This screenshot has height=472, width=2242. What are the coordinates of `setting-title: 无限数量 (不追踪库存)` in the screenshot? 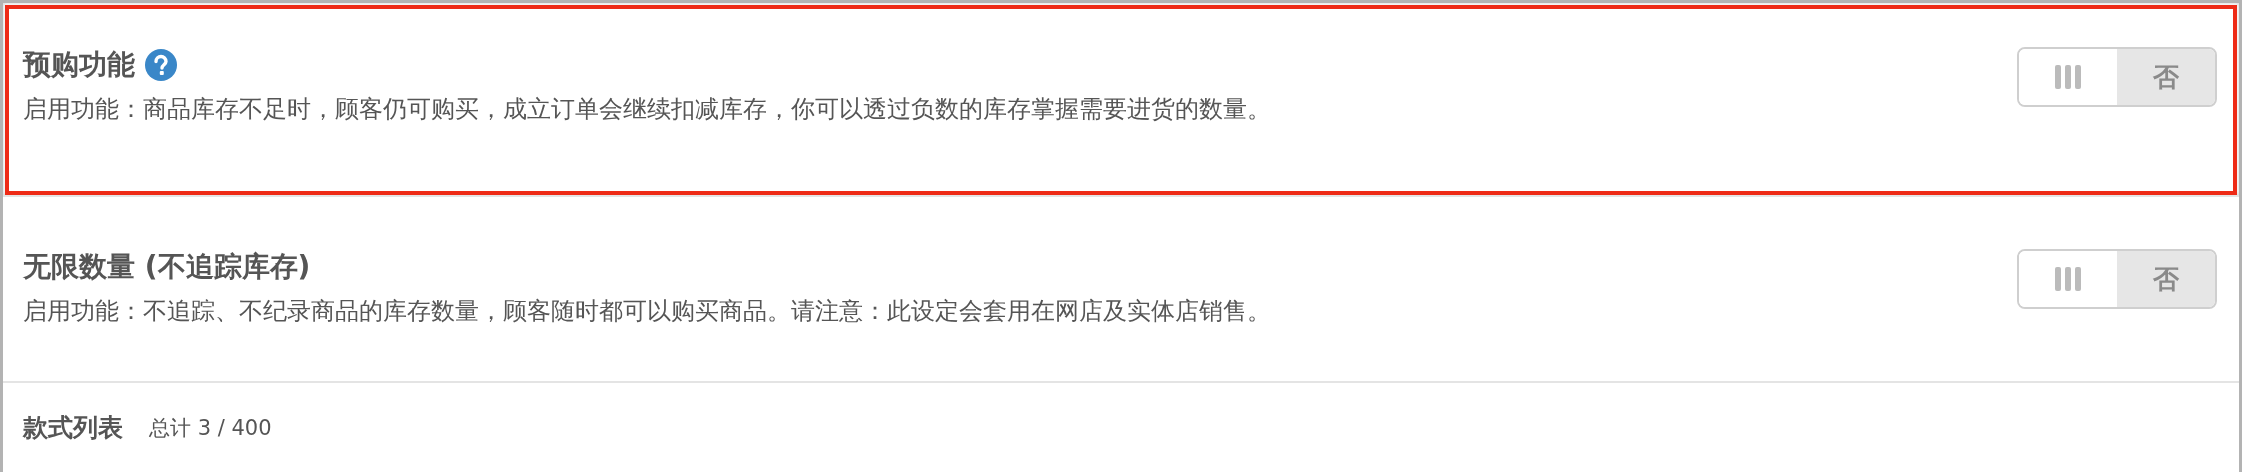 It's located at (167, 267).